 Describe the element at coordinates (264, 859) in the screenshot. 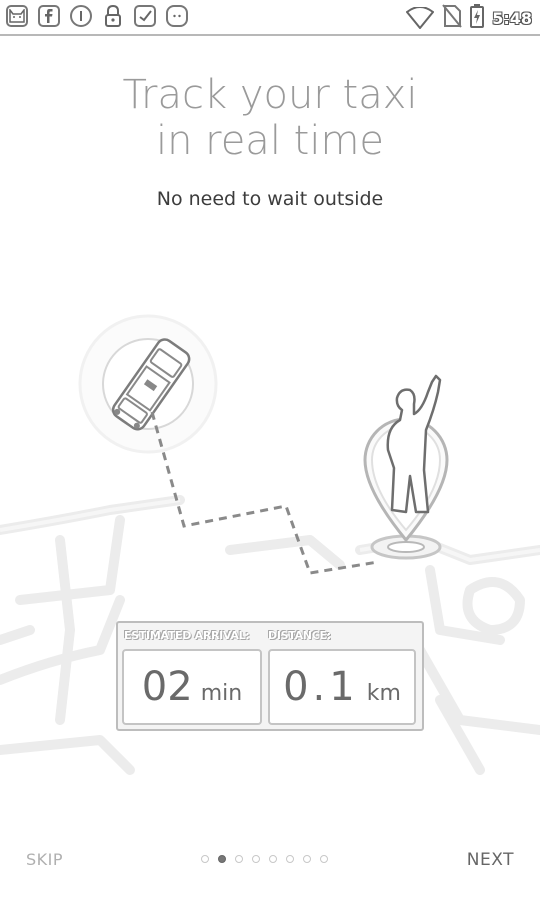

I see `page-indicator` at that location.